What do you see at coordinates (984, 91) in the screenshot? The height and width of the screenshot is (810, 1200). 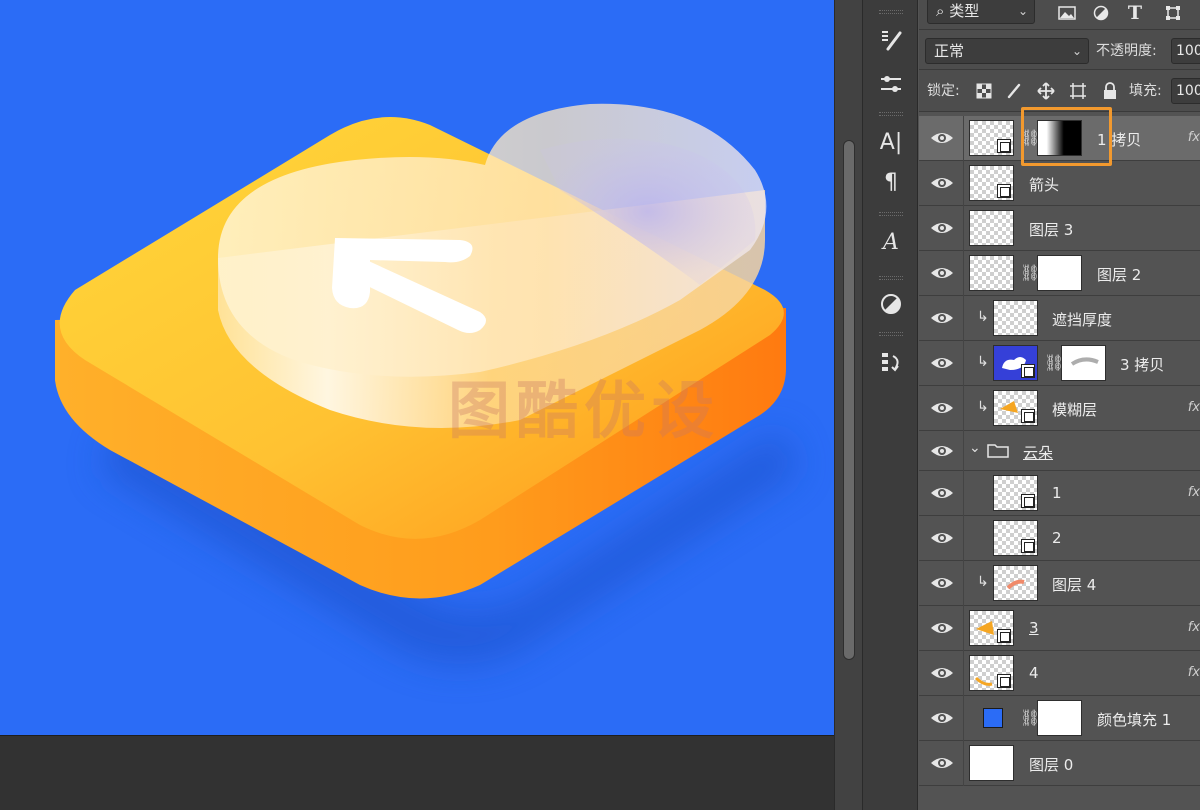 I see `lock-transparent-pixels-icon` at bounding box center [984, 91].